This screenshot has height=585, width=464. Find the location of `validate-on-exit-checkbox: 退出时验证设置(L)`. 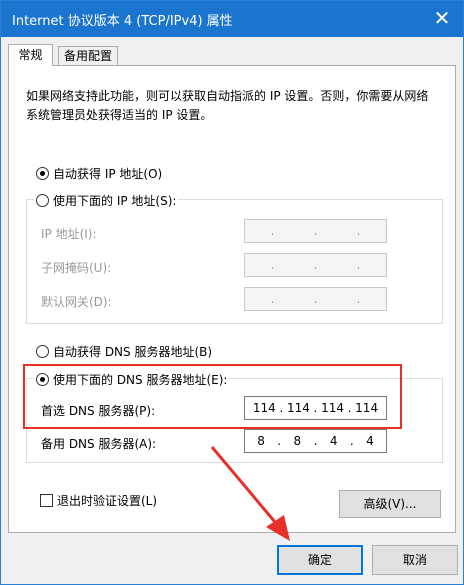

validate-on-exit-checkbox: 退出时验证设置(L) is located at coordinates (98, 500).